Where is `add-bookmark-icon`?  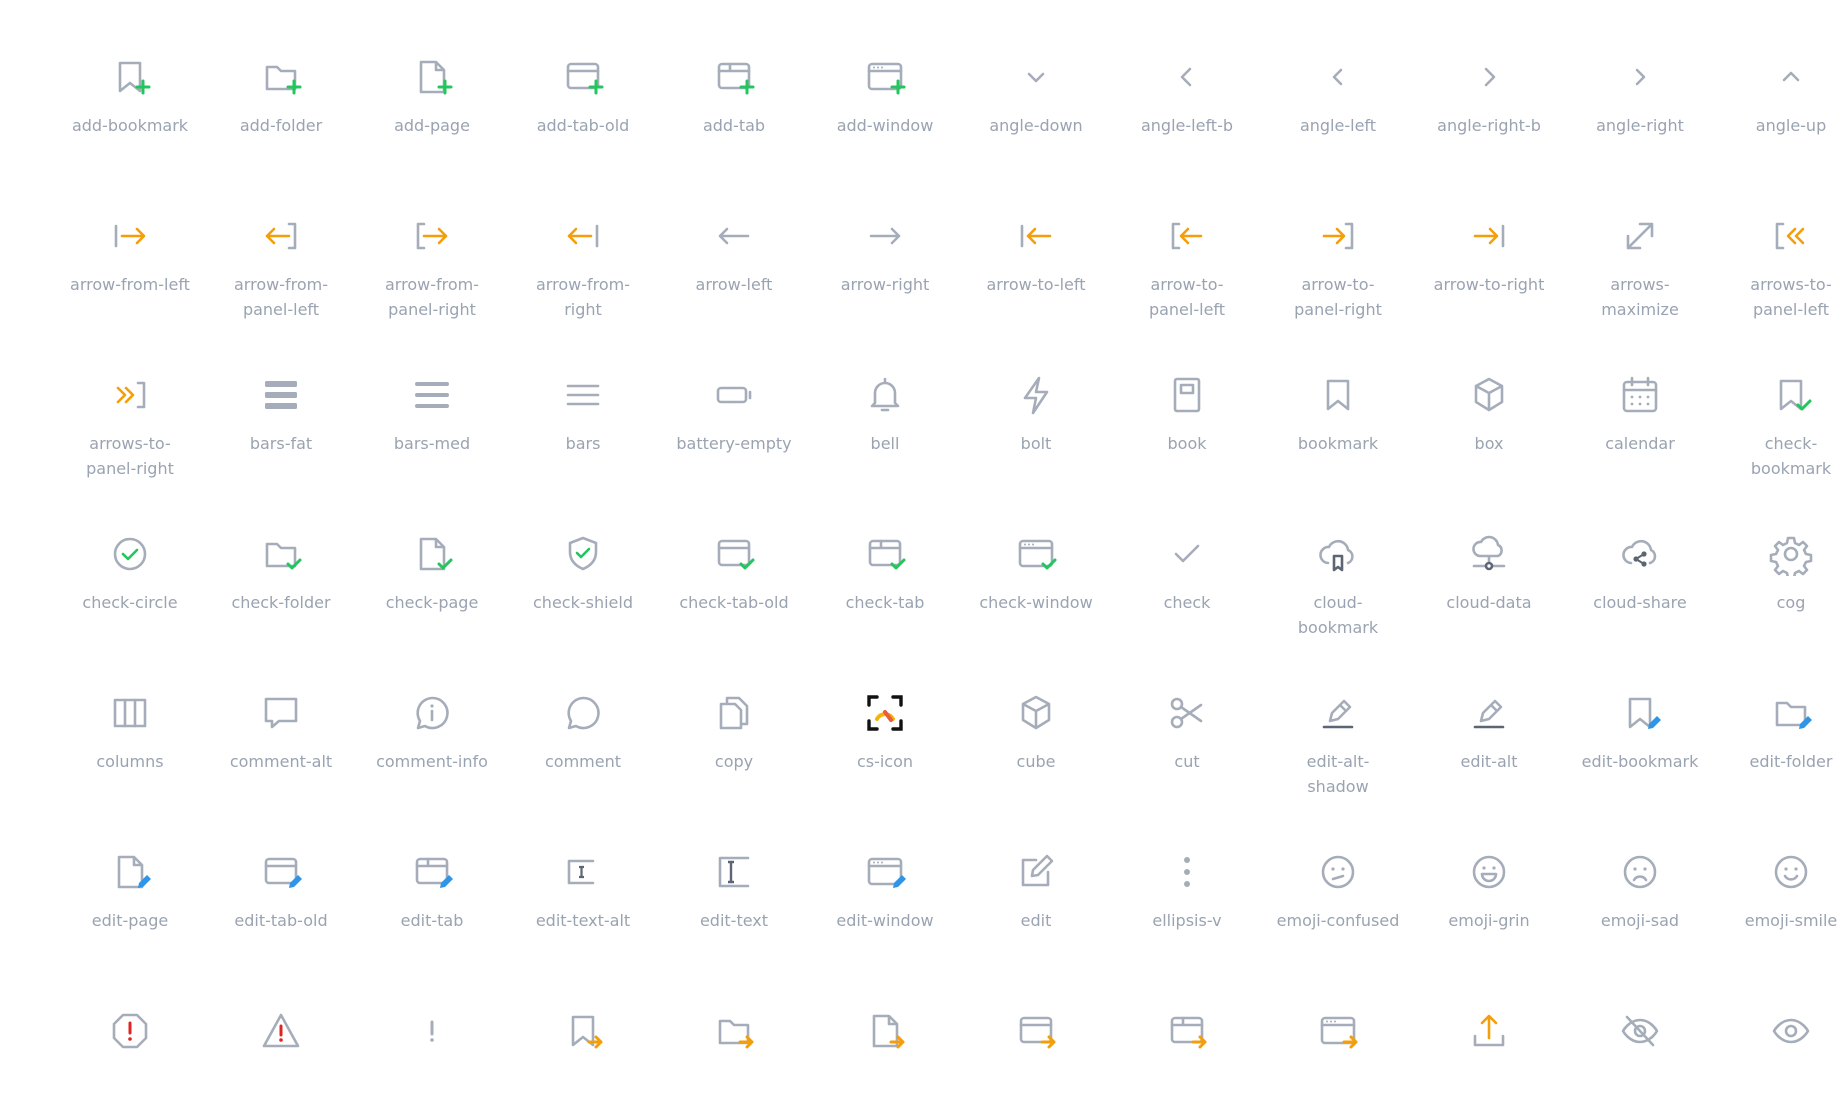
add-bookmark-icon is located at coordinates (130, 77).